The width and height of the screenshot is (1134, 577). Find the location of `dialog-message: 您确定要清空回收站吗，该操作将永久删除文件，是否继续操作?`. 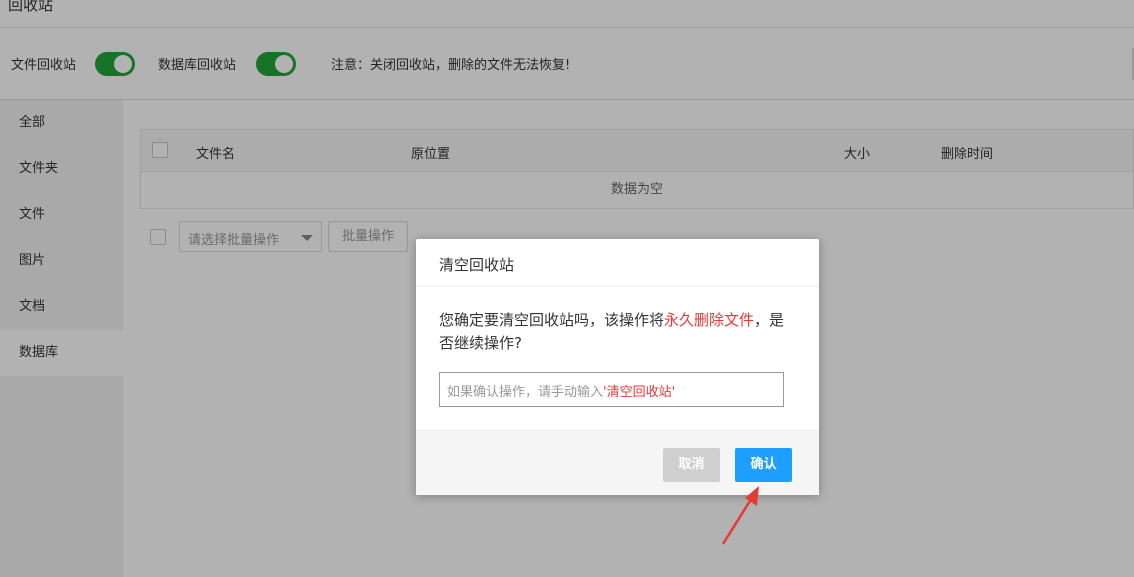

dialog-message: 您确定要清空回收站吗，该操作将永久删除文件，是否继续操作? is located at coordinates (619, 332).